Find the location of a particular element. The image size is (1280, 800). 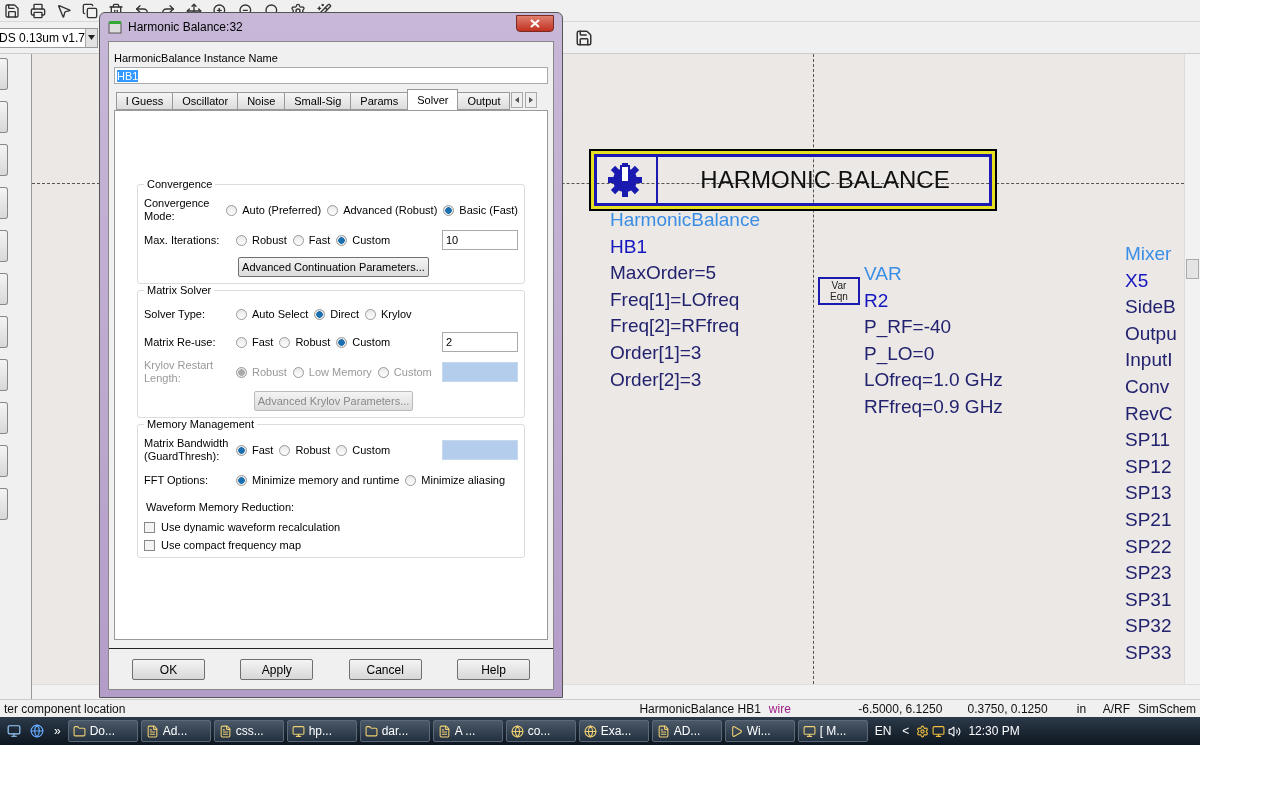

var-eqn-symbol: Var Eqn is located at coordinates (839, 291).